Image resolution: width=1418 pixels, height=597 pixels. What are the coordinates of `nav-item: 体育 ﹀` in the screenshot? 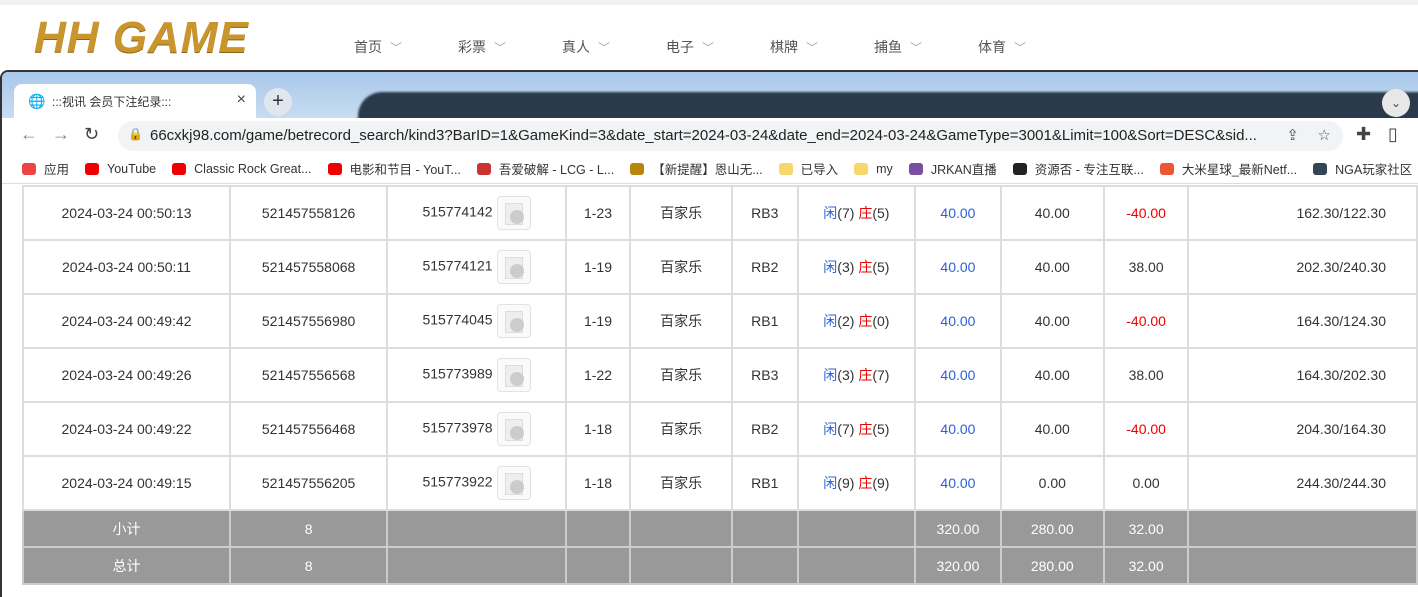 It's located at (1030, 47).